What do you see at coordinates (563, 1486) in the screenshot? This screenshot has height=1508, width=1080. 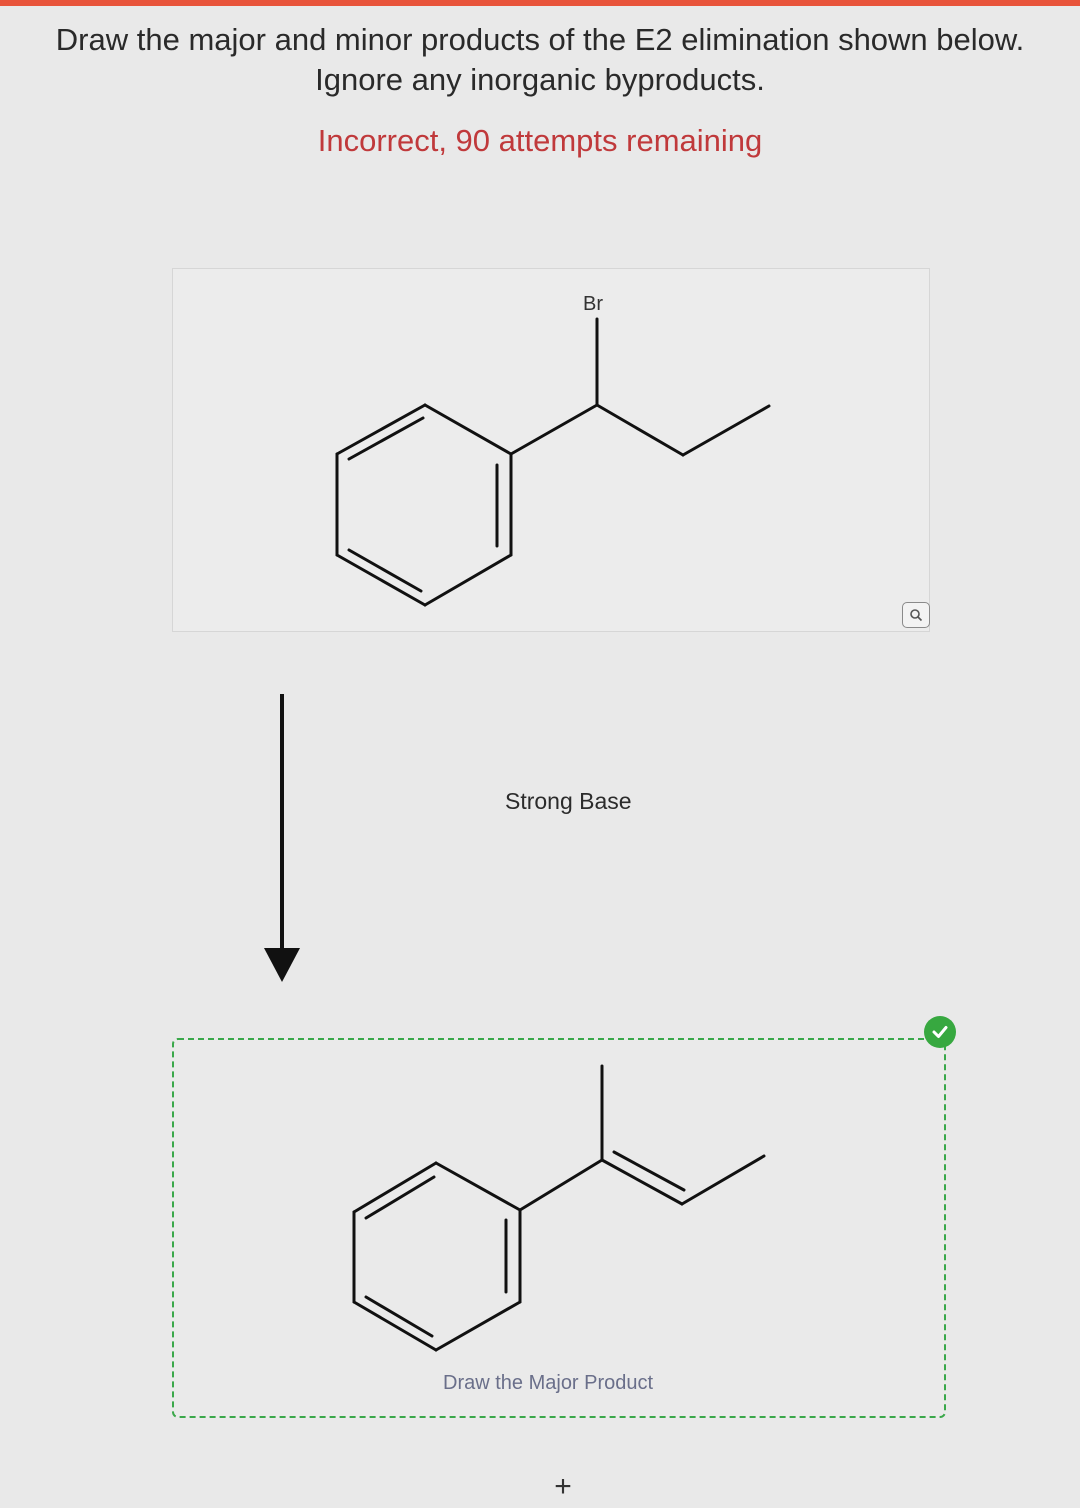 I see `add-product-button: +` at bounding box center [563, 1486].